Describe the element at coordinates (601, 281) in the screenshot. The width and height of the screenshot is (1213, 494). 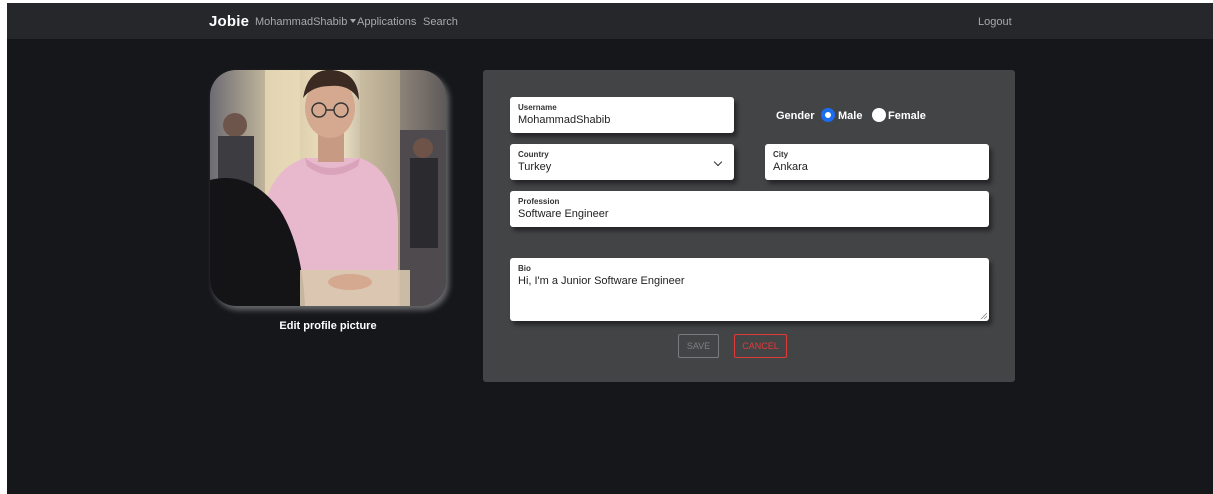
I see `bio-value: Hi, I'm a Junior Software Engineer` at that location.